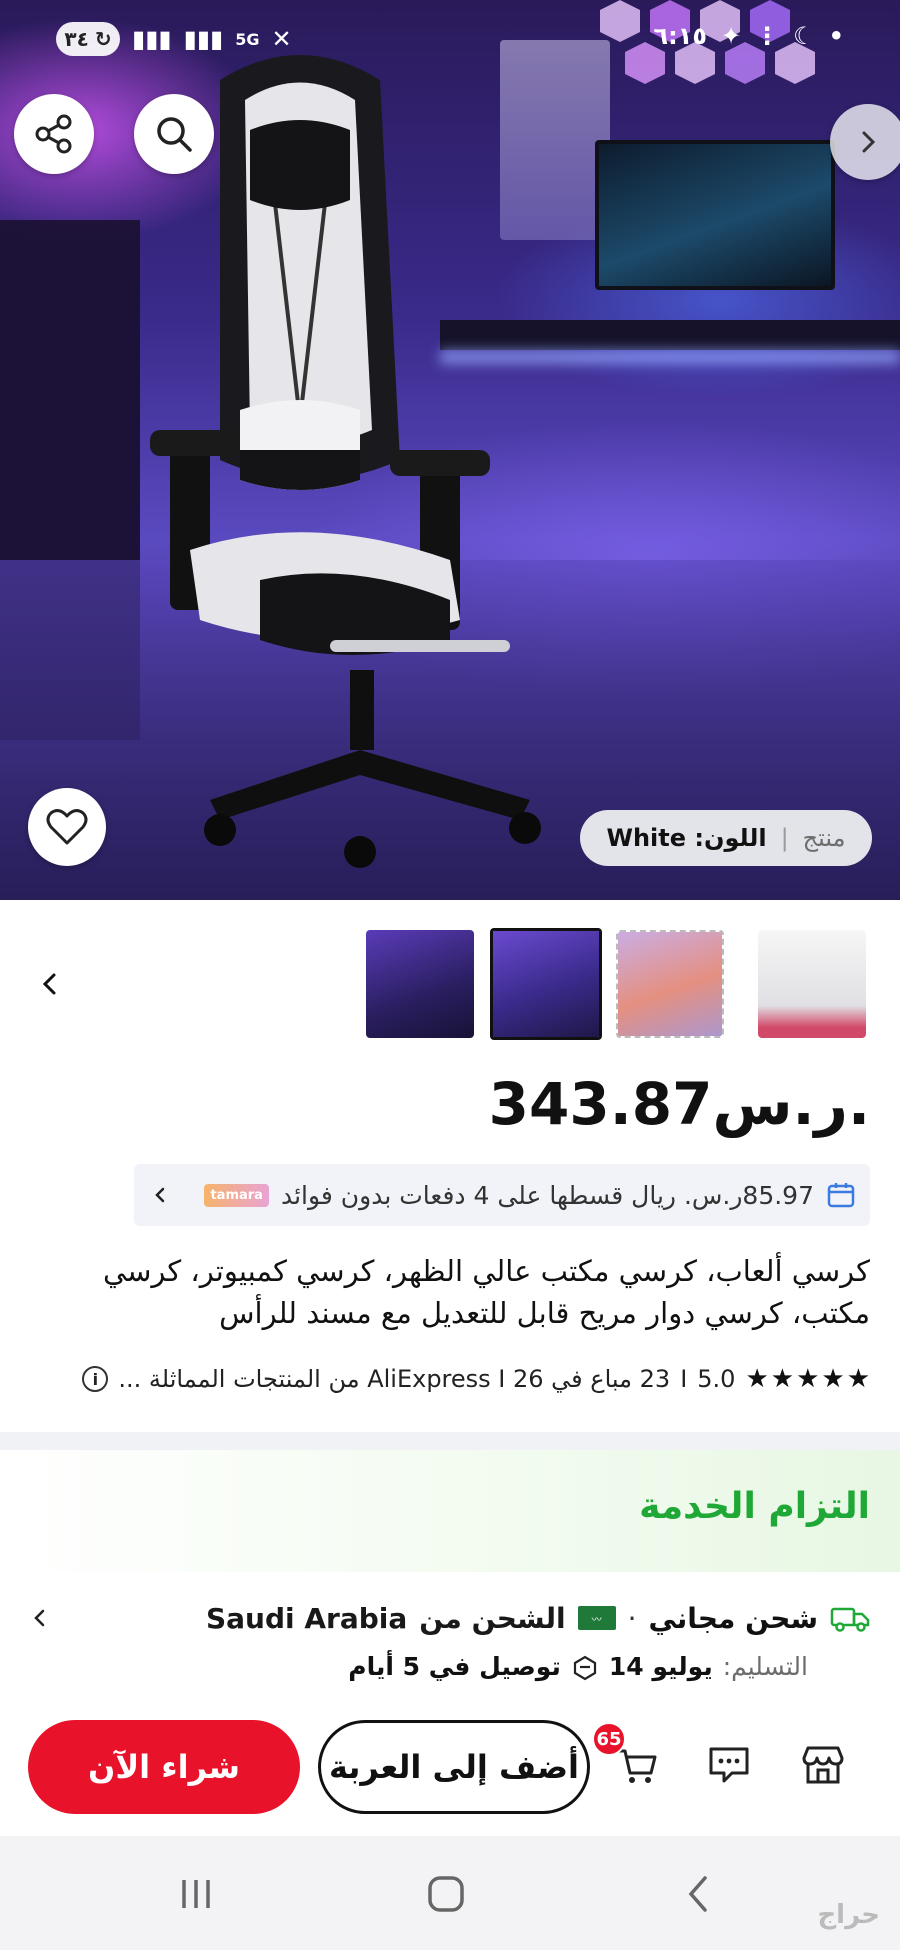  Describe the element at coordinates (804, 36) in the screenshot. I see `moon-icon: ☾` at that location.